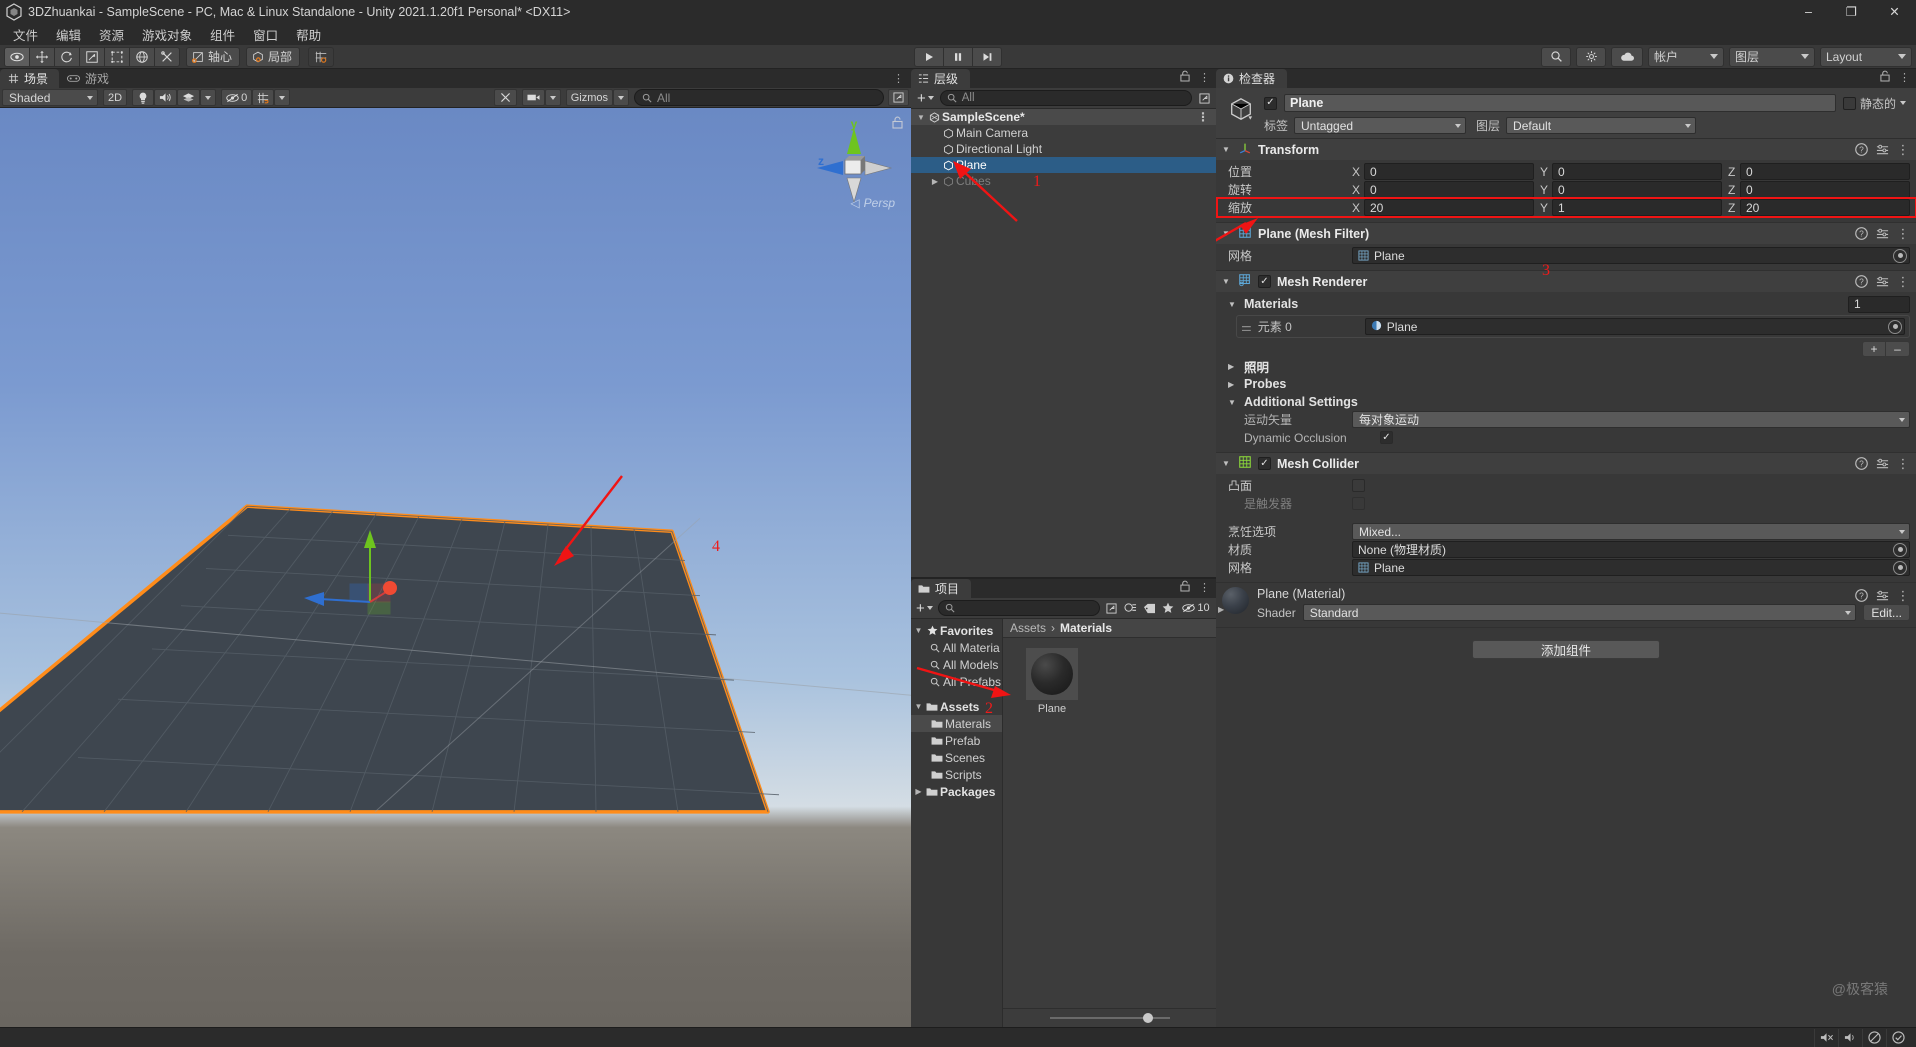 The image size is (1916, 1047). What do you see at coordinates (621, 97) in the screenshot?
I see `gizmos-dropdown` at bounding box center [621, 97].